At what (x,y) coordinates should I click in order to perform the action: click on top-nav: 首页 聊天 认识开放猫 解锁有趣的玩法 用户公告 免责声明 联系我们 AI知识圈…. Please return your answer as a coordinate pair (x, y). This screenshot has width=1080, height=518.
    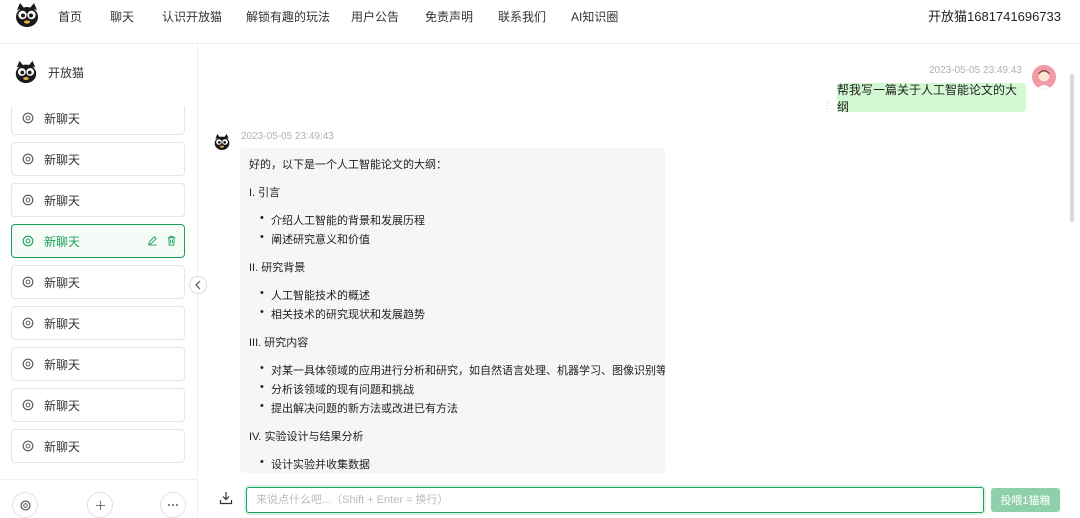
    Looking at the image, I should click on (540, 15).